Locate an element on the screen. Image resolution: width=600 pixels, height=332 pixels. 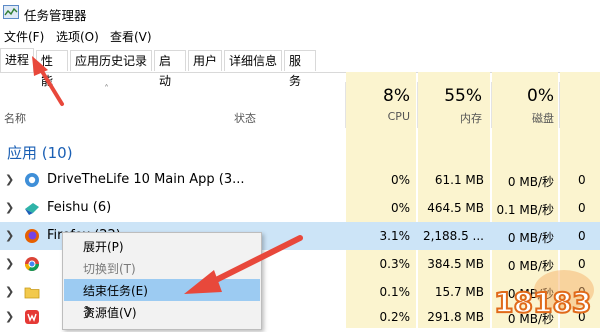
arrow-to-processes-tab is located at coordinates (48, 81).